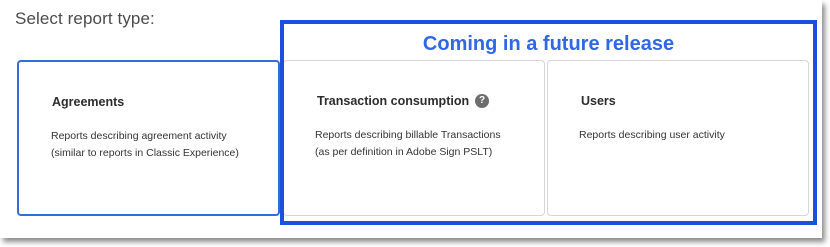 The width and height of the screenshot is (830, 247). Describe the element at coordinates (88, 102) in the screenshot. I see `card-title-agreements: Agreements` at that location.